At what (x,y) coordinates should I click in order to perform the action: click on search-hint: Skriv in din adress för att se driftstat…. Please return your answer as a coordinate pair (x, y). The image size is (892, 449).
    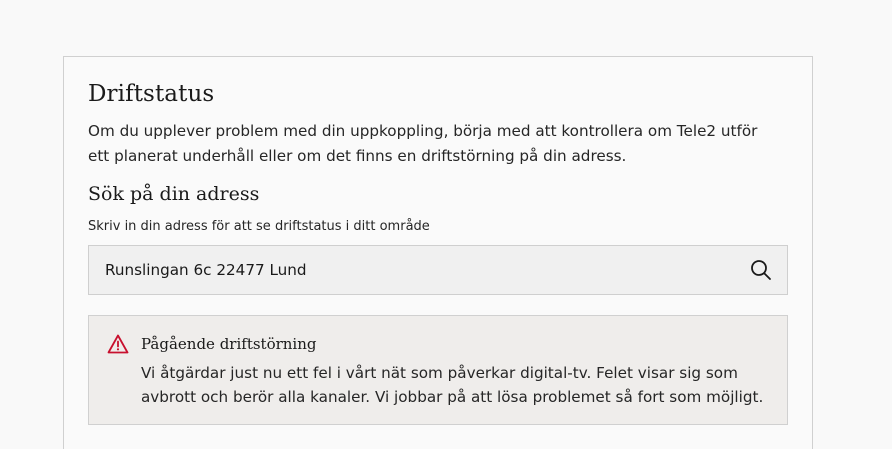
    Looking at the image, I should click on (259, 226).